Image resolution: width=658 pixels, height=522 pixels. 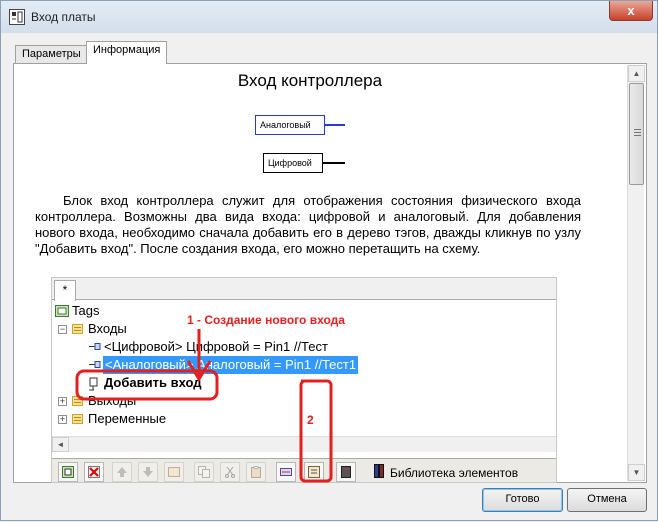 I want to click on tree-node-tags-label: Tags, so click(x=86, y=310).